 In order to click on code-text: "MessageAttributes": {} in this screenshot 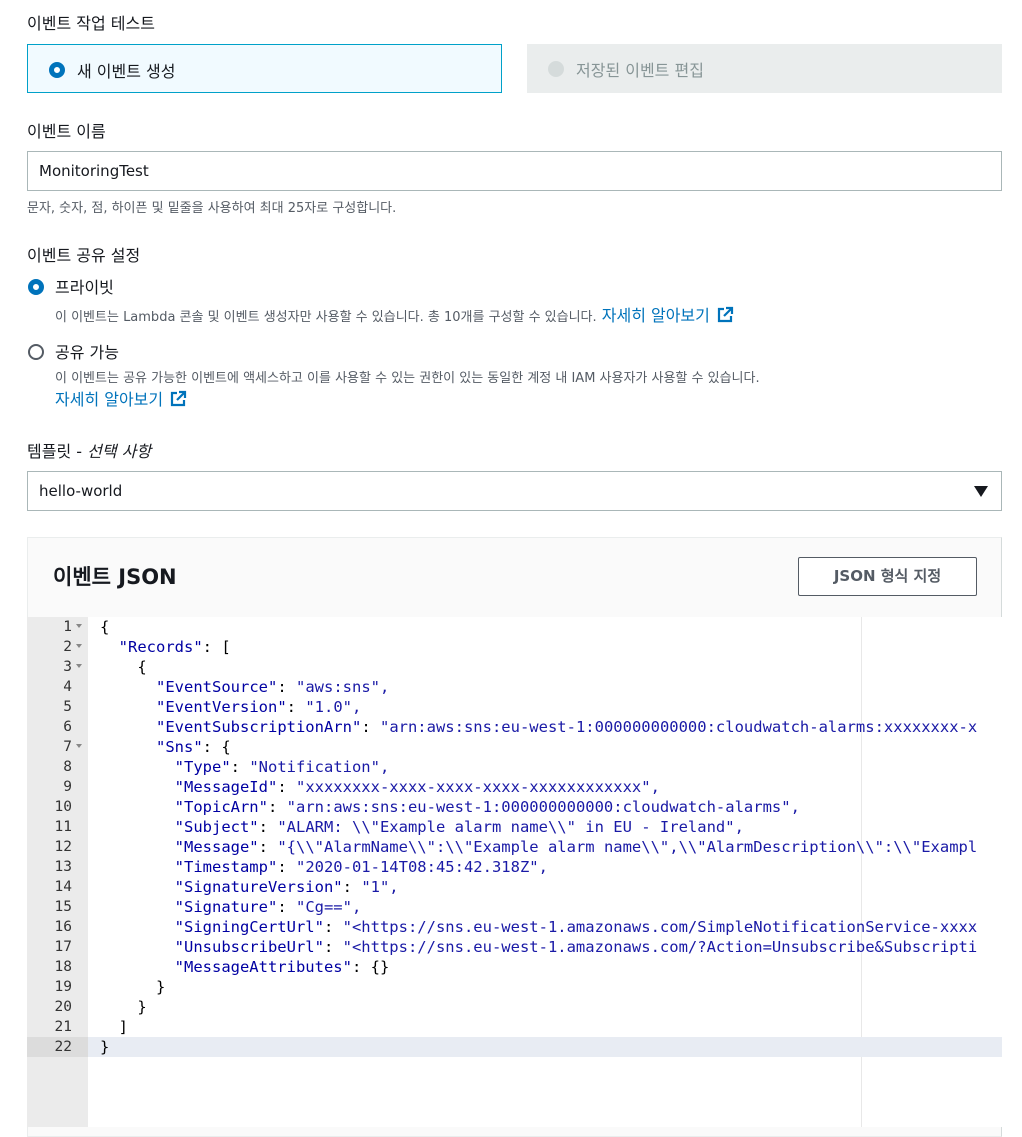, I will do `click(282, 967)`.